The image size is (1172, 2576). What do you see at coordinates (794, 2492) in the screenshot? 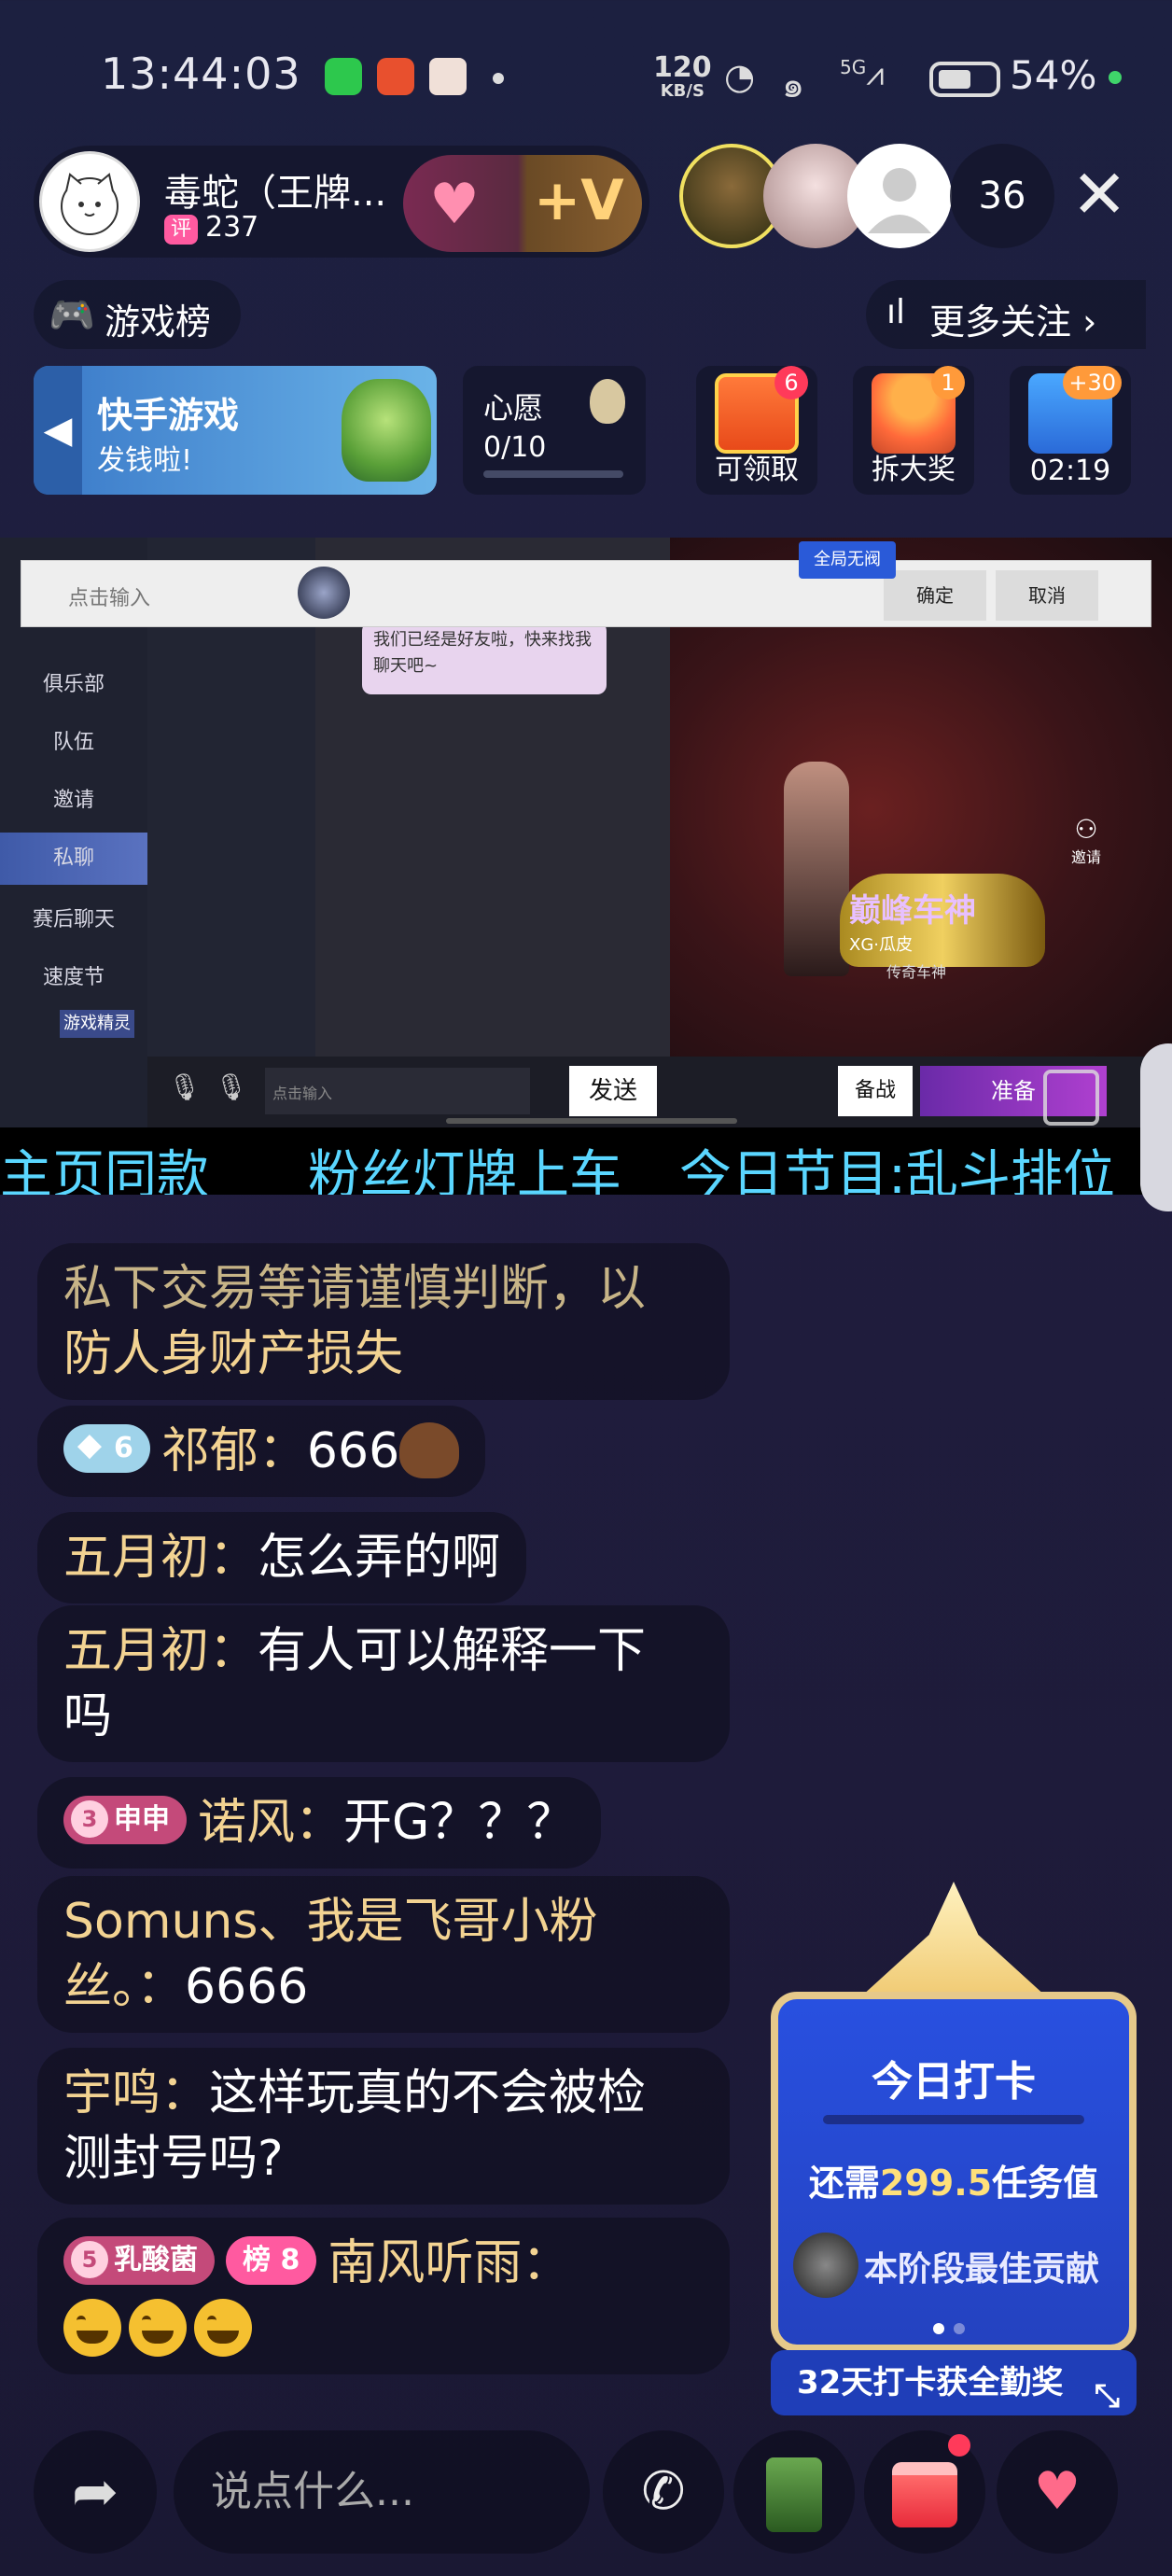
I see `classic-card-icon` at bounding box center [794, 2492].